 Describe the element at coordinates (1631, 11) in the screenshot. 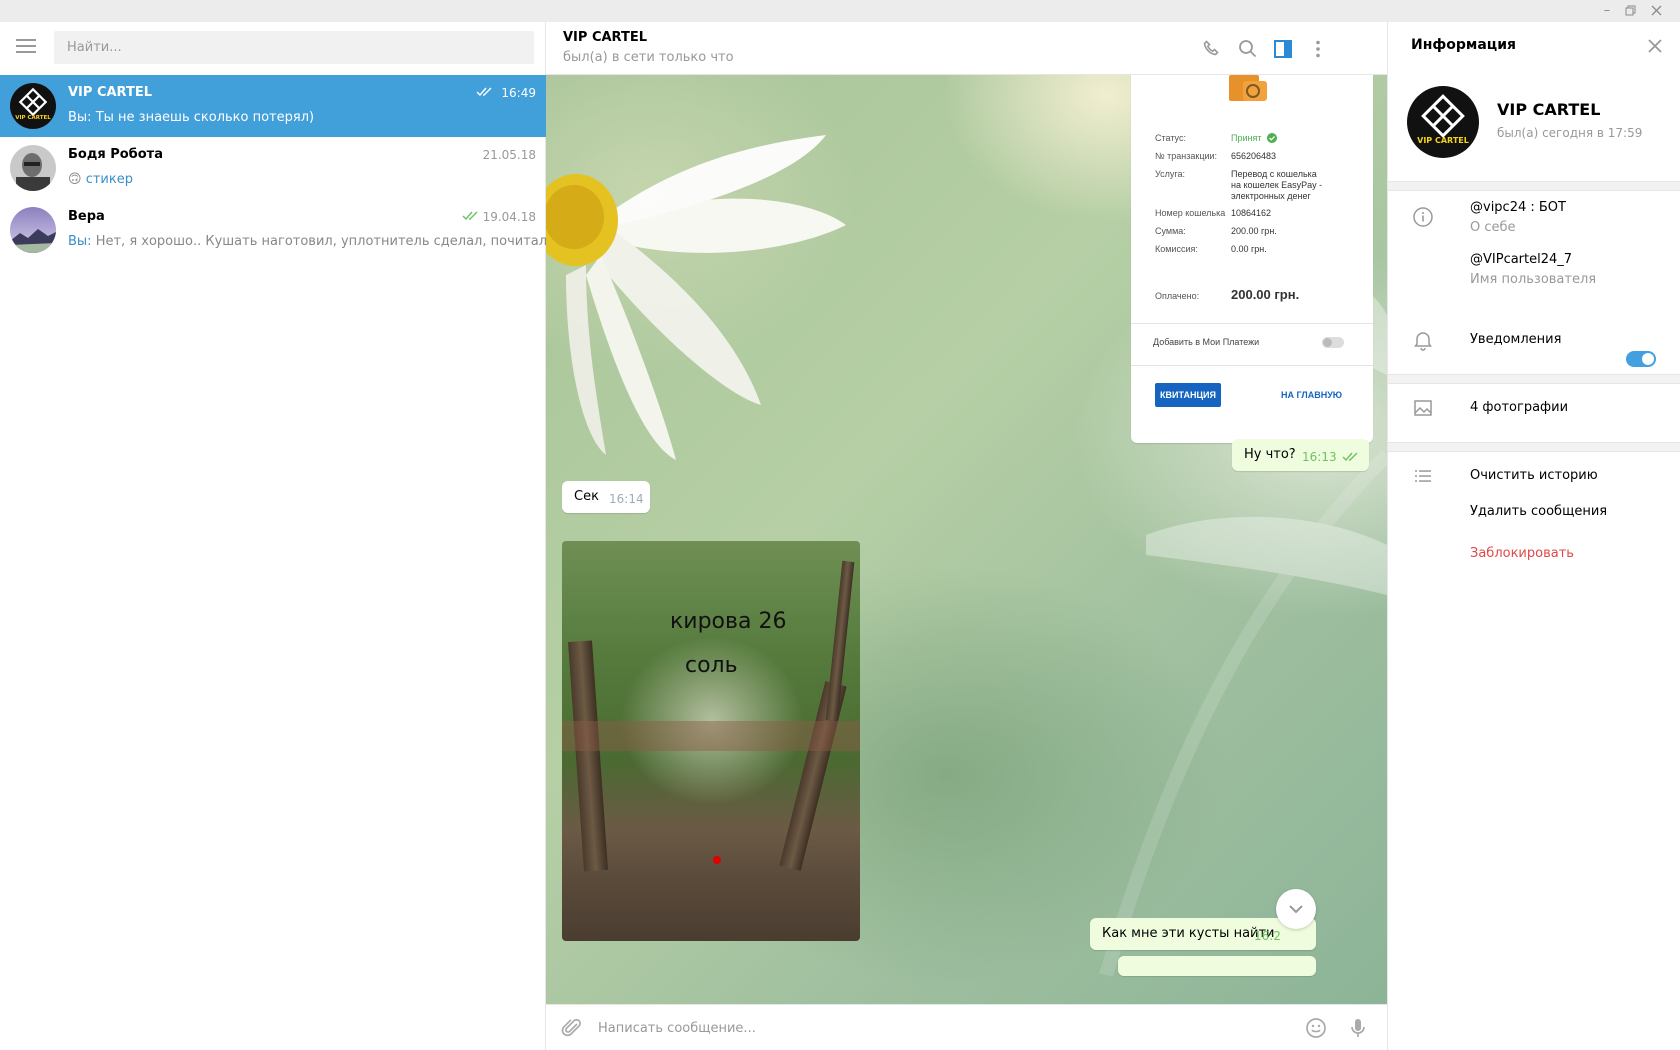

I see `restore-icon` at that location.